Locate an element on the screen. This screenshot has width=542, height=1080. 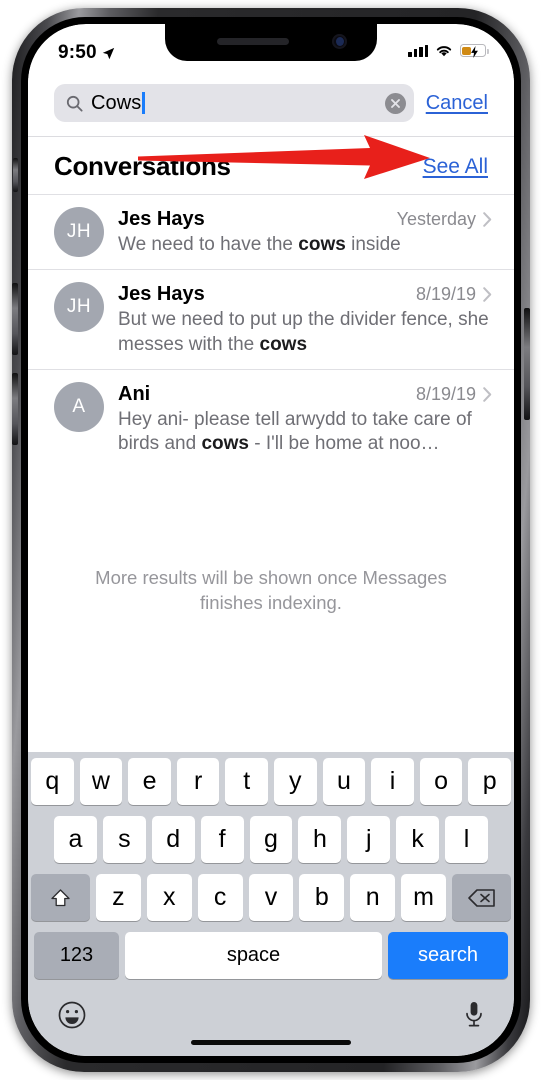
search-query-text: Cows is located at coordinates (234, 103).